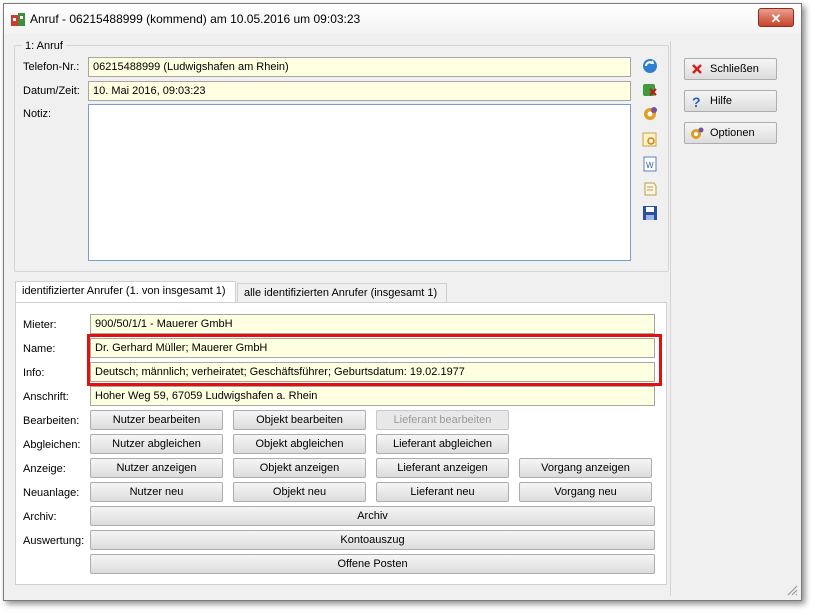  Describe the element at coordinates (372, 564) in the screenshot. I see `open-items-button: Offene Posten` at that location.